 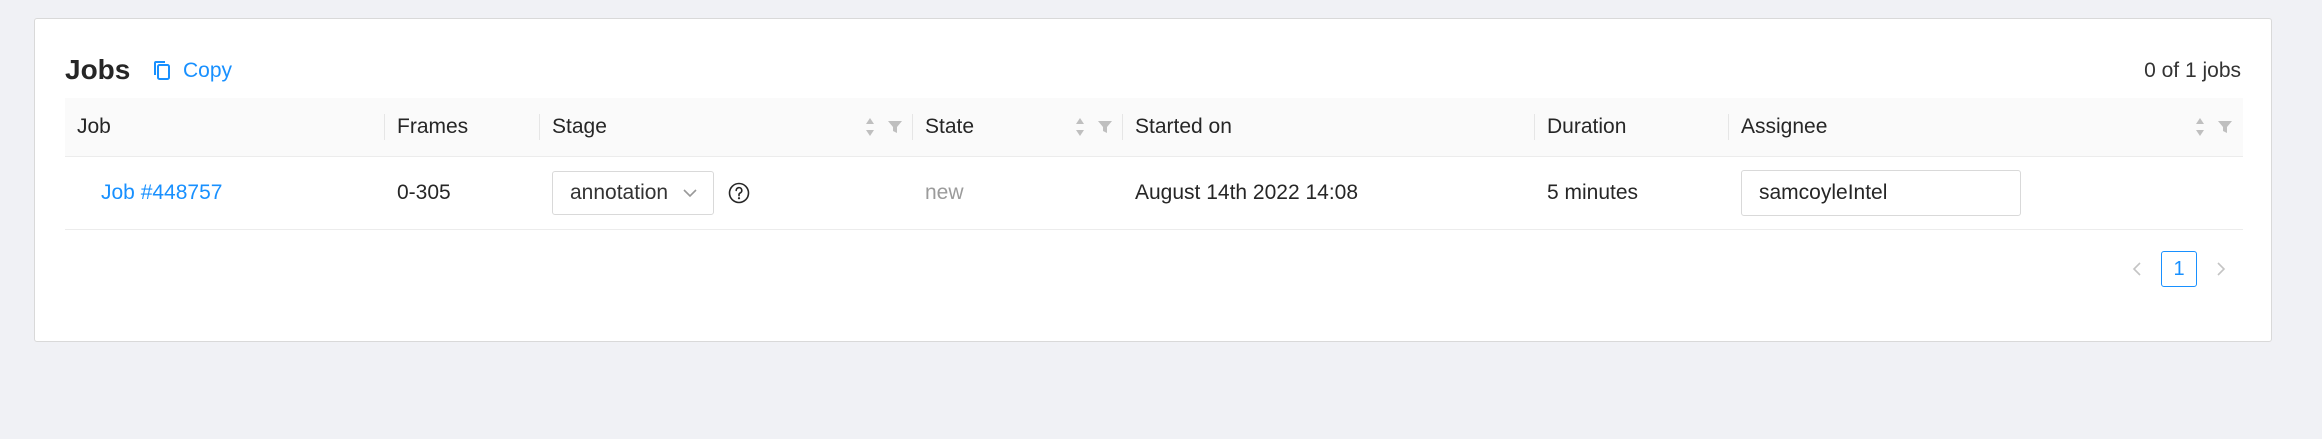 I want to click on cell-job: Job #448757, so click(x=225, y=193).